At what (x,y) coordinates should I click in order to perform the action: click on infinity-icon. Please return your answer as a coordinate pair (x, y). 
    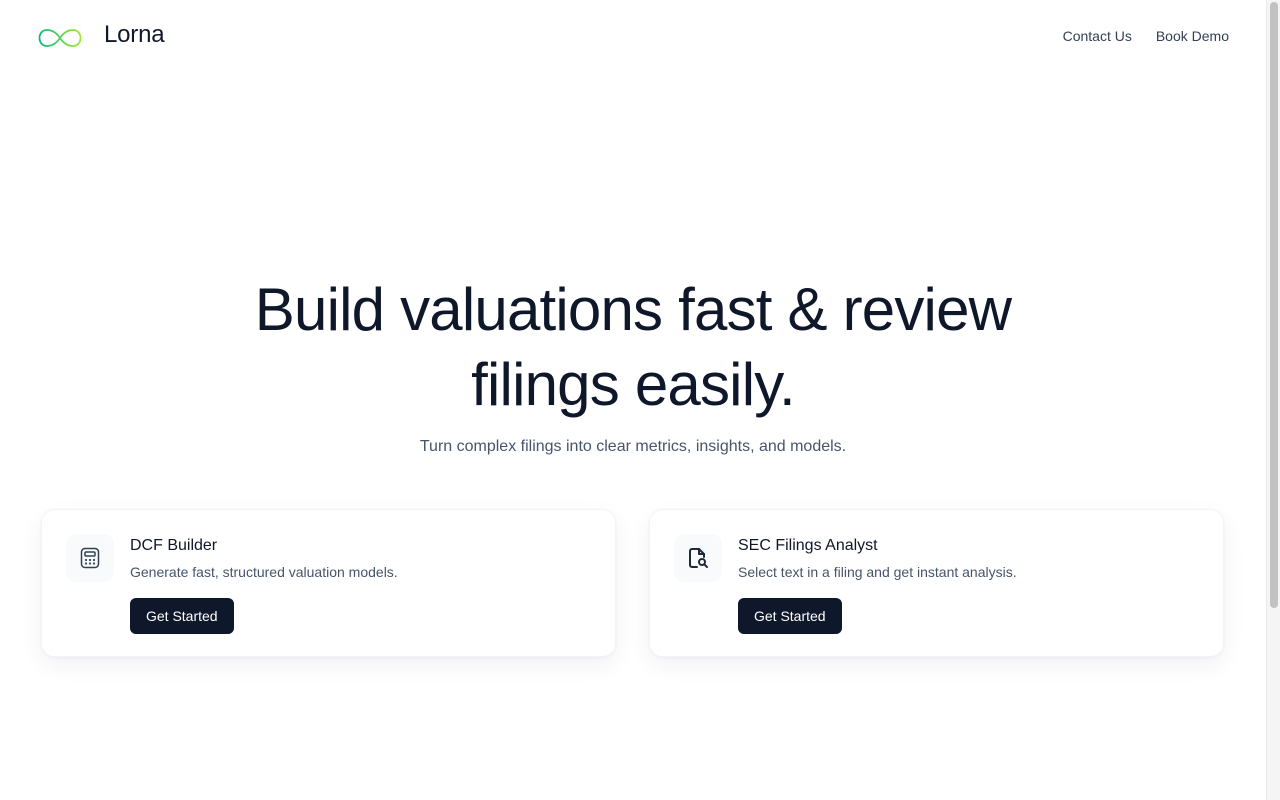
    Looking at the image, I should click on (60, 38).